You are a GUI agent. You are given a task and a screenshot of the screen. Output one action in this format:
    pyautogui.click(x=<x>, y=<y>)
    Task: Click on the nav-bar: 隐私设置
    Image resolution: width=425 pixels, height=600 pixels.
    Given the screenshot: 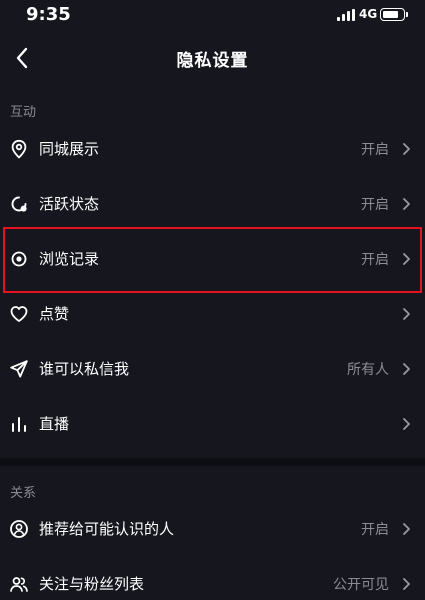 What is the action you would take?
    pyautogui.click(x=212, y=58)
    